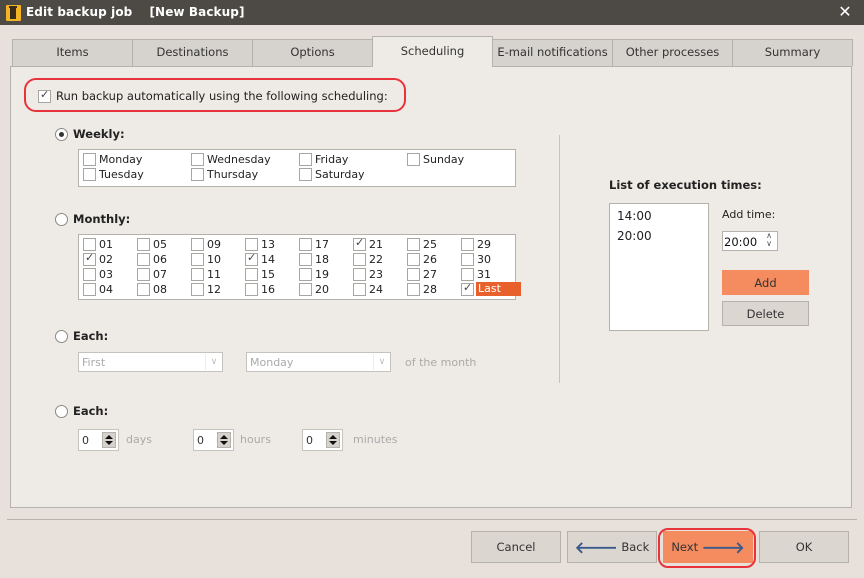  I want to click on weekday-dropdown: Monday ∨, so click(318, 362).